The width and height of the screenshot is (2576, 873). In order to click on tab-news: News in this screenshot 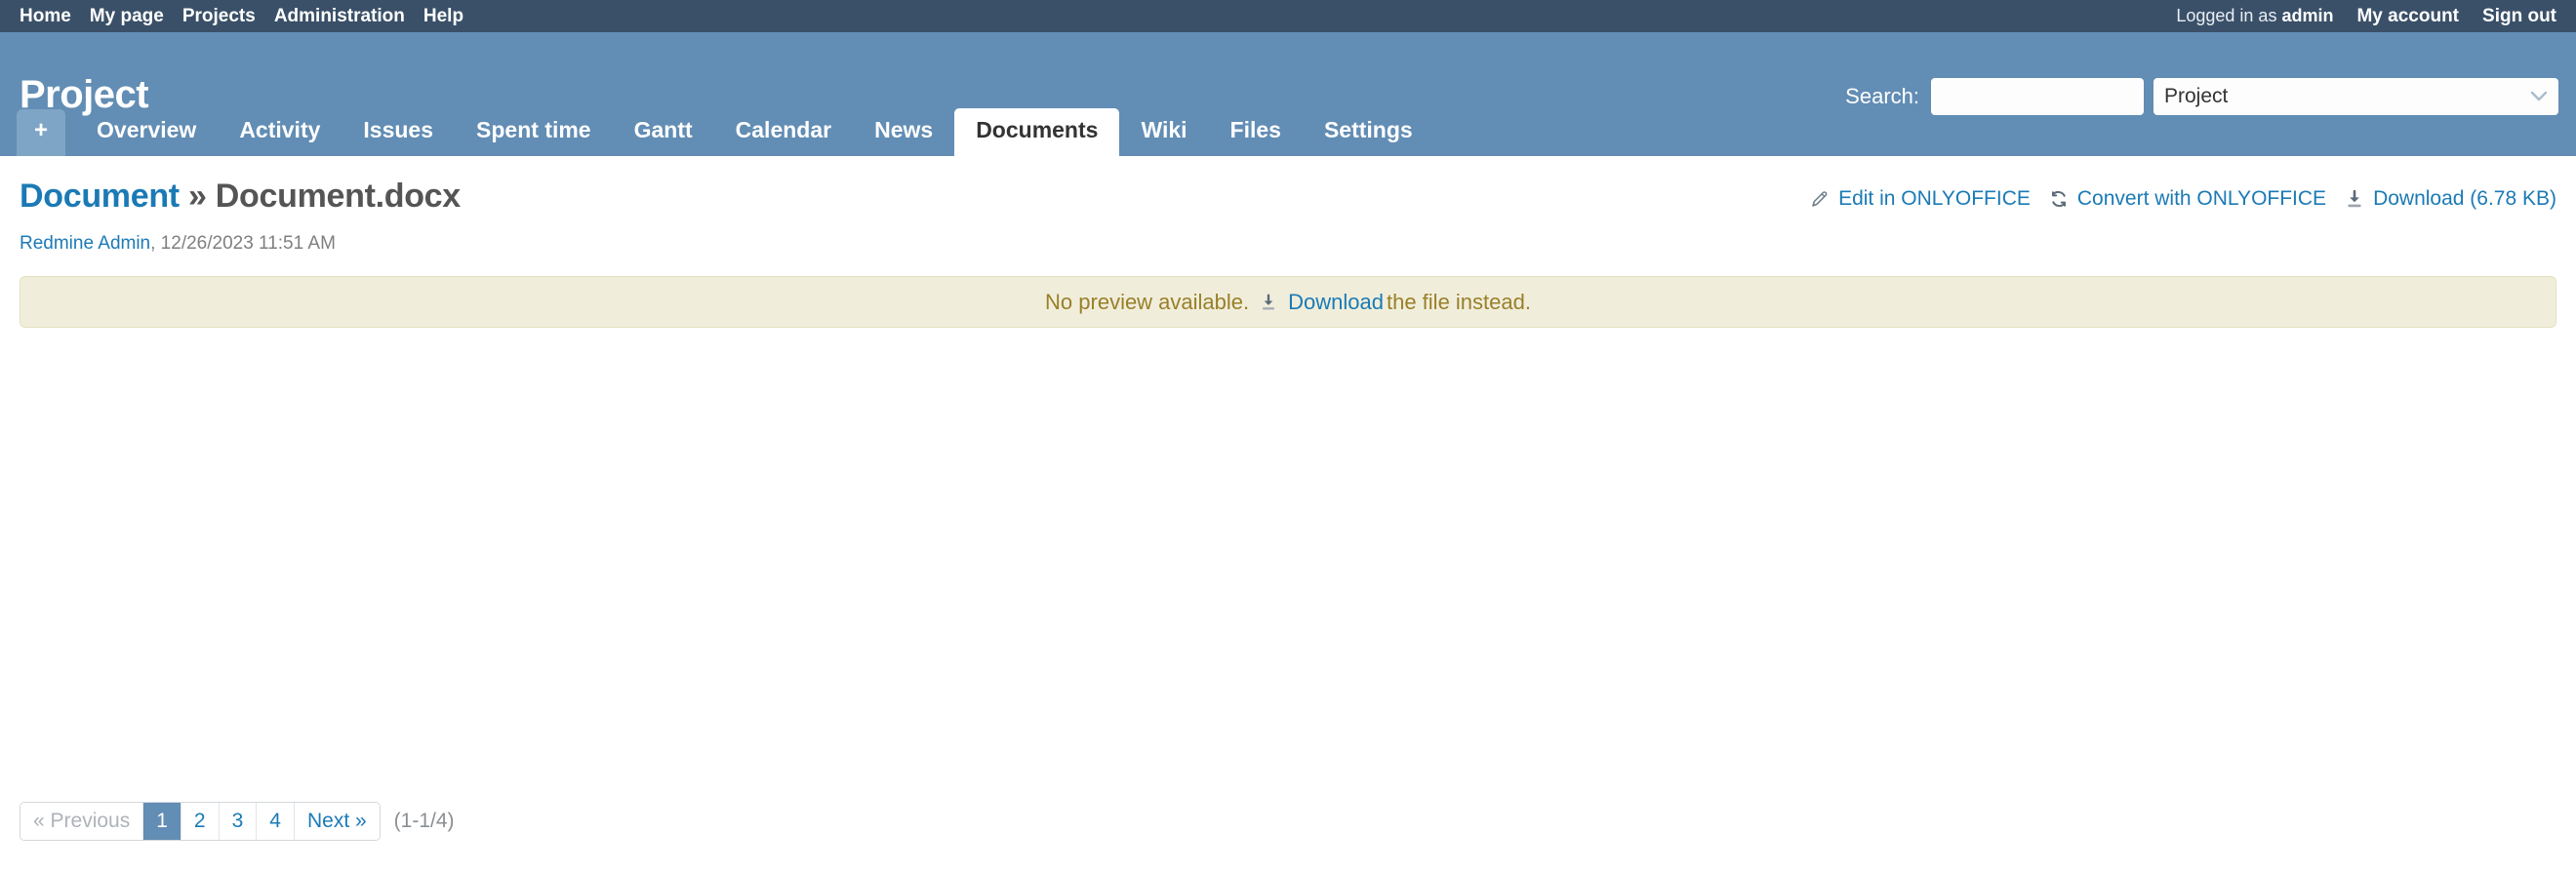, I will do `click(903, 132)`.